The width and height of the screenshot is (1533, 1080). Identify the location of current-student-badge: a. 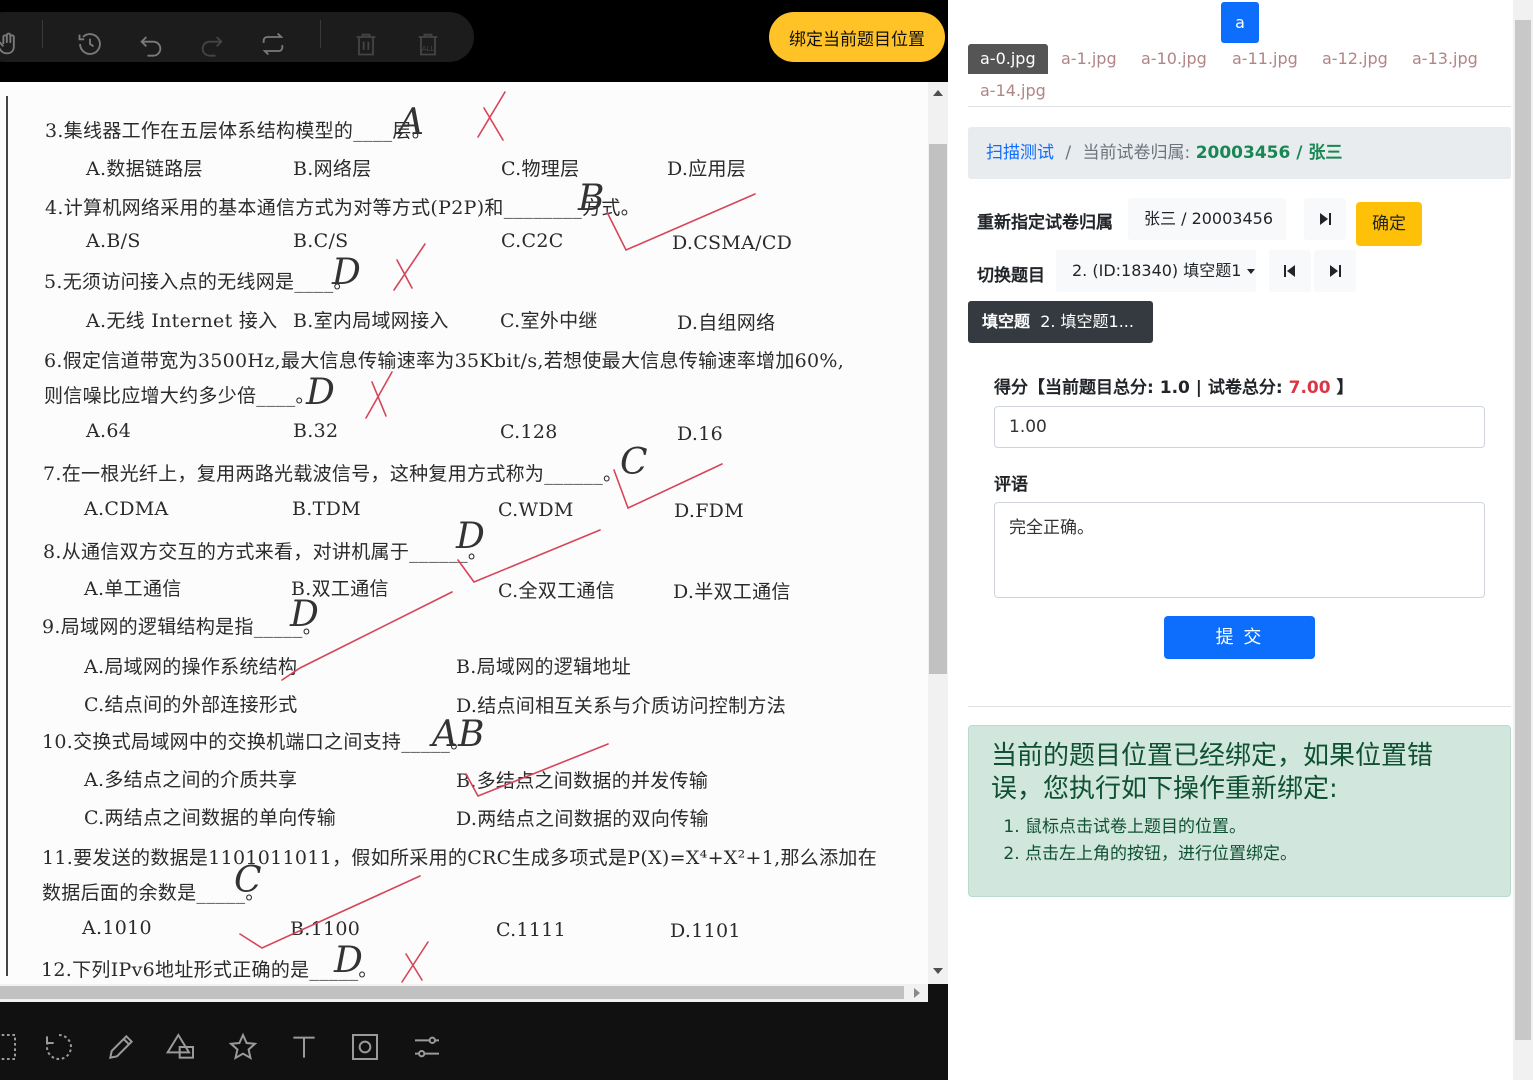
(1240, 22).